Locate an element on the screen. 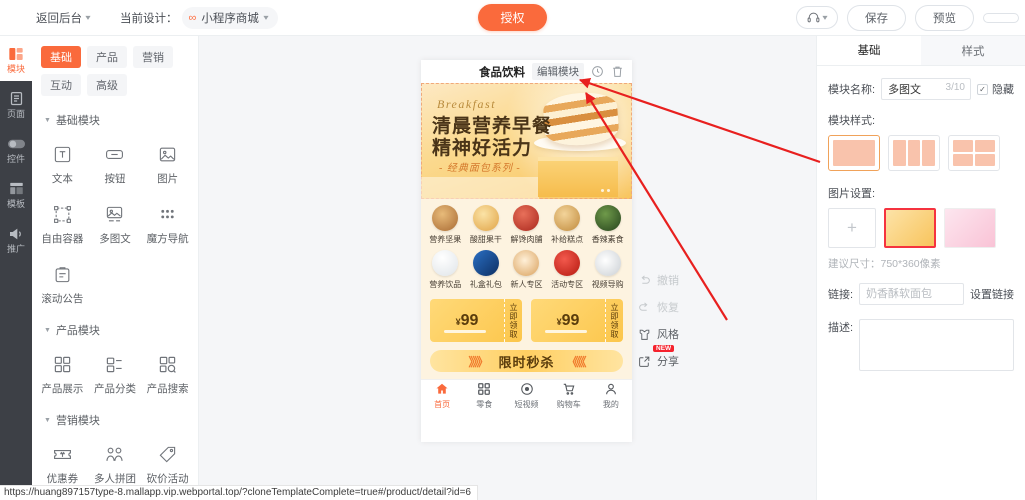 This screenshot has height=500, width=1025. tab-advanced: 高级 is located at coordinates (107, 85).